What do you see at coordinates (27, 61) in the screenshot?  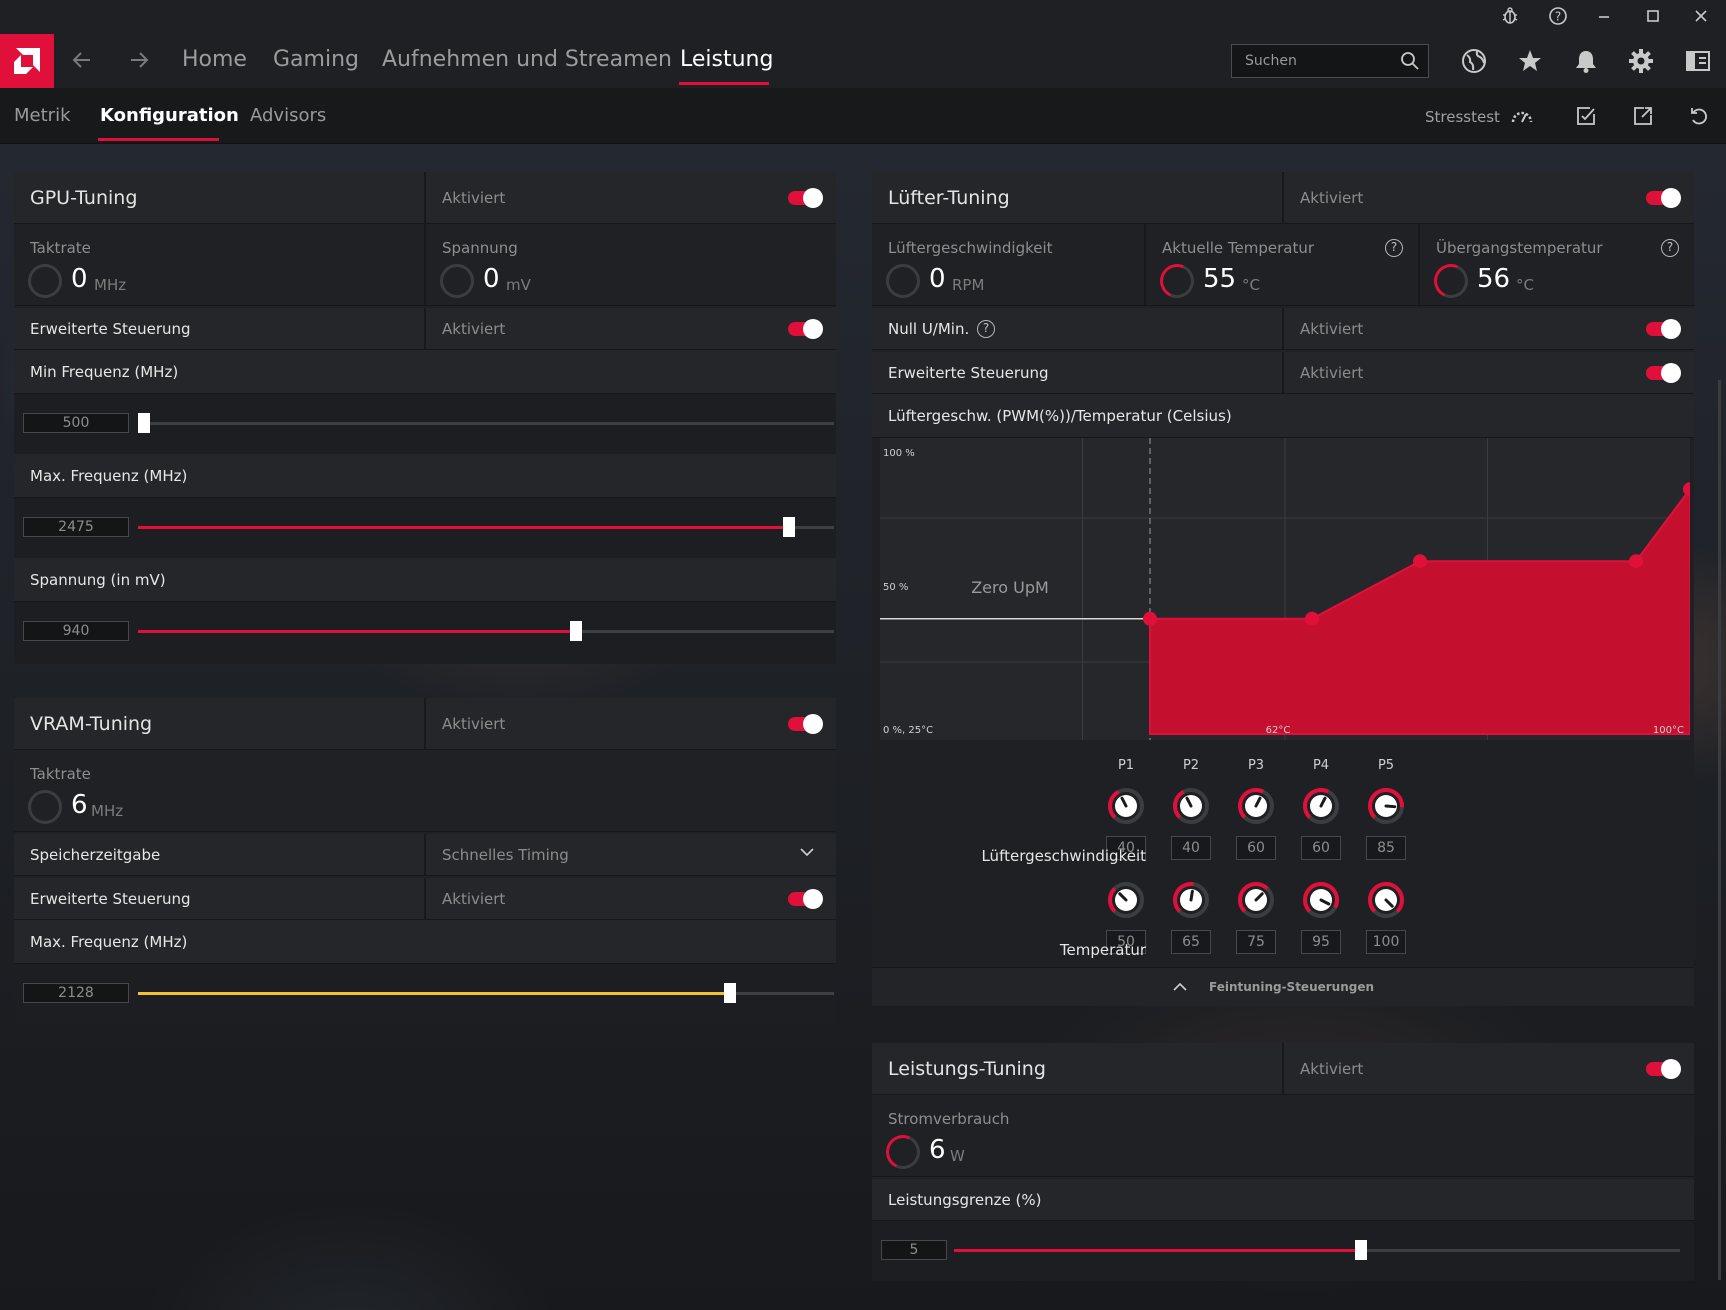 I see `amd-logo-icon` at bounding box center [27, 61].